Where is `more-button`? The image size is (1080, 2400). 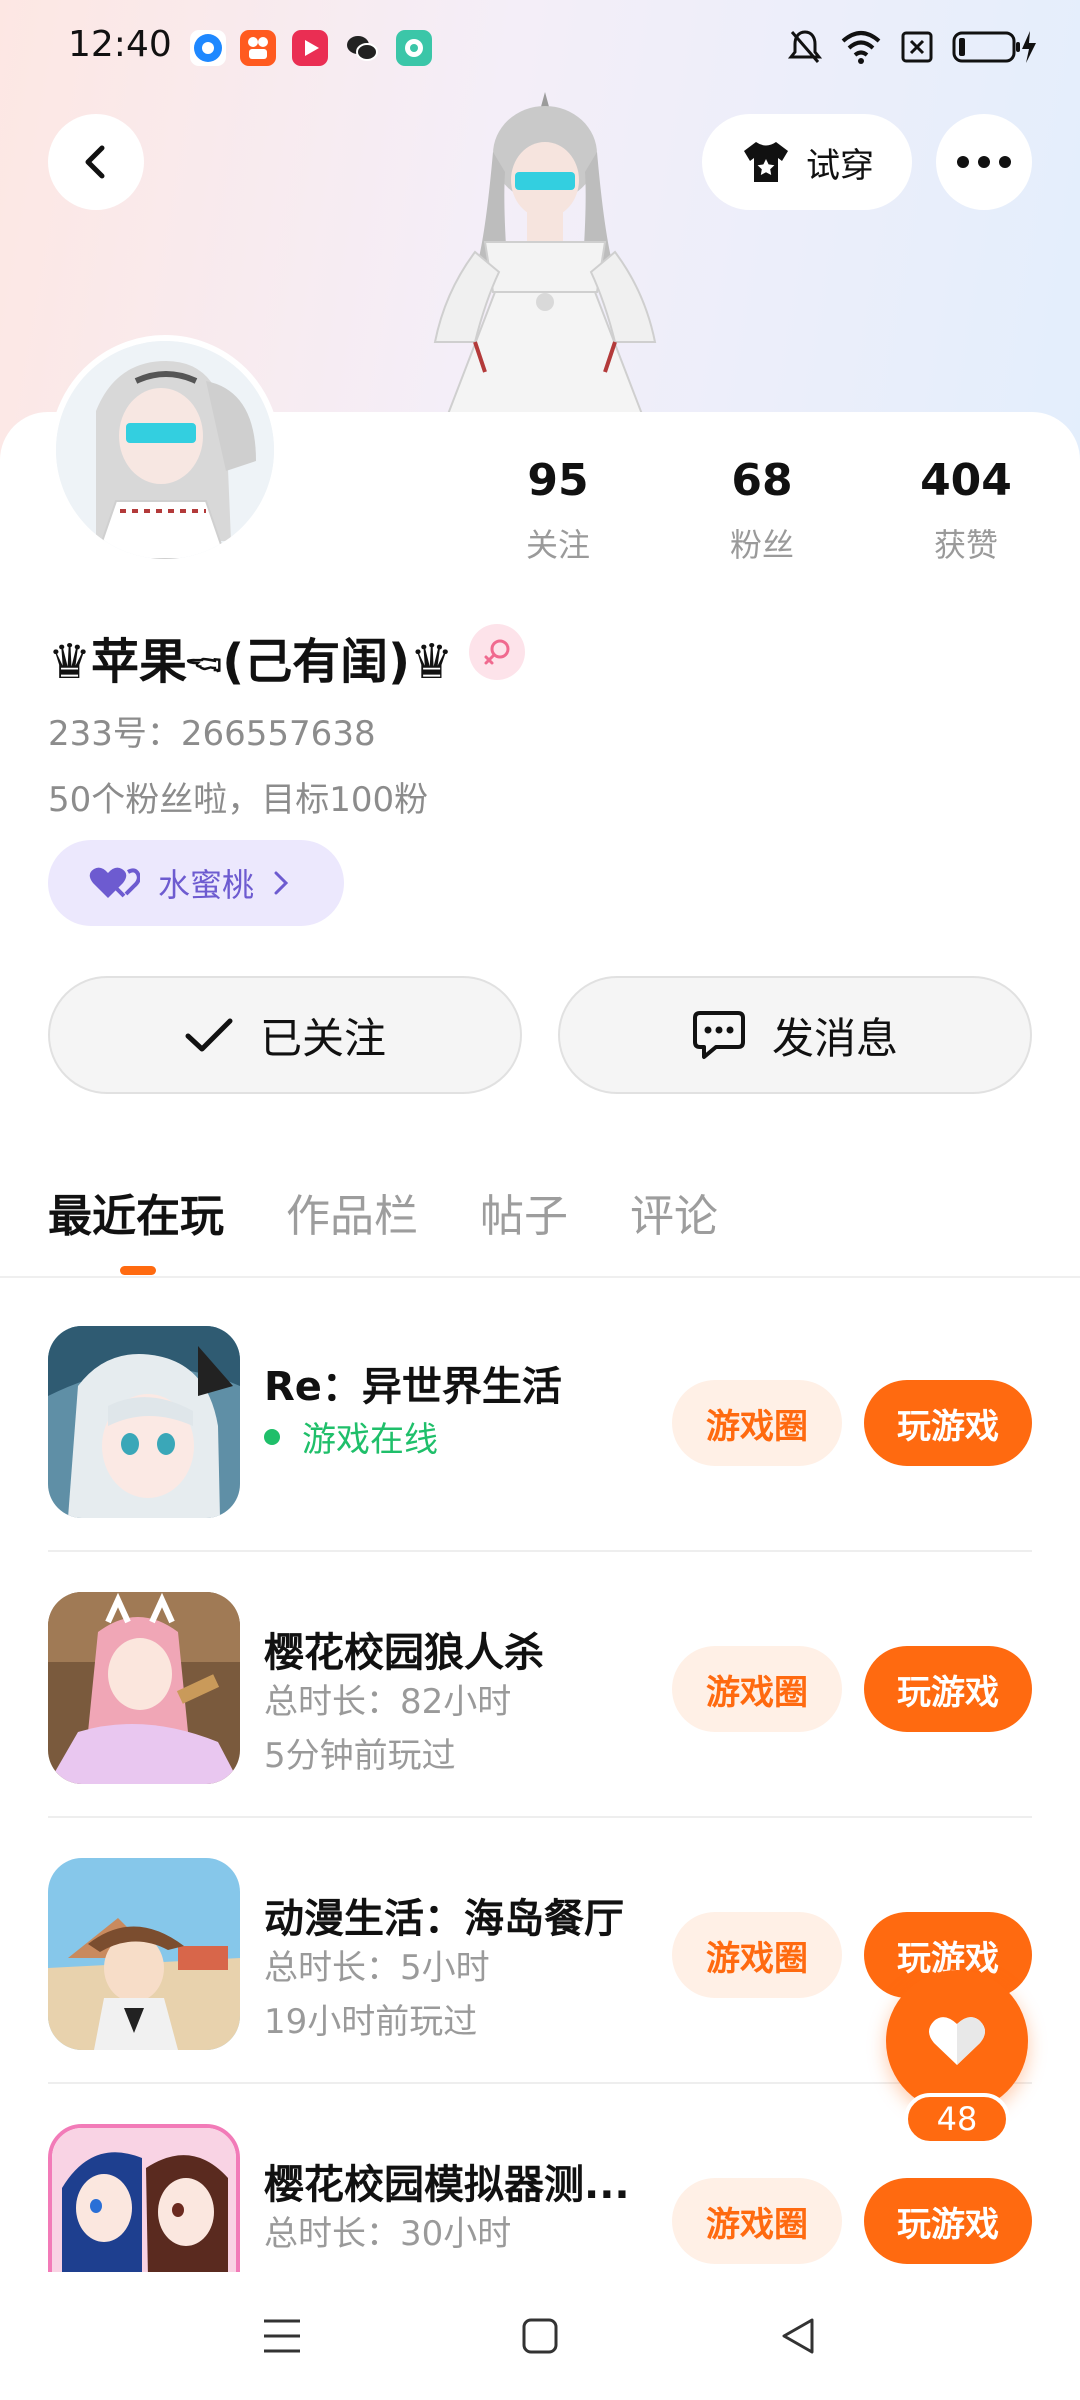 more-button is located at coordinates (984, 162).